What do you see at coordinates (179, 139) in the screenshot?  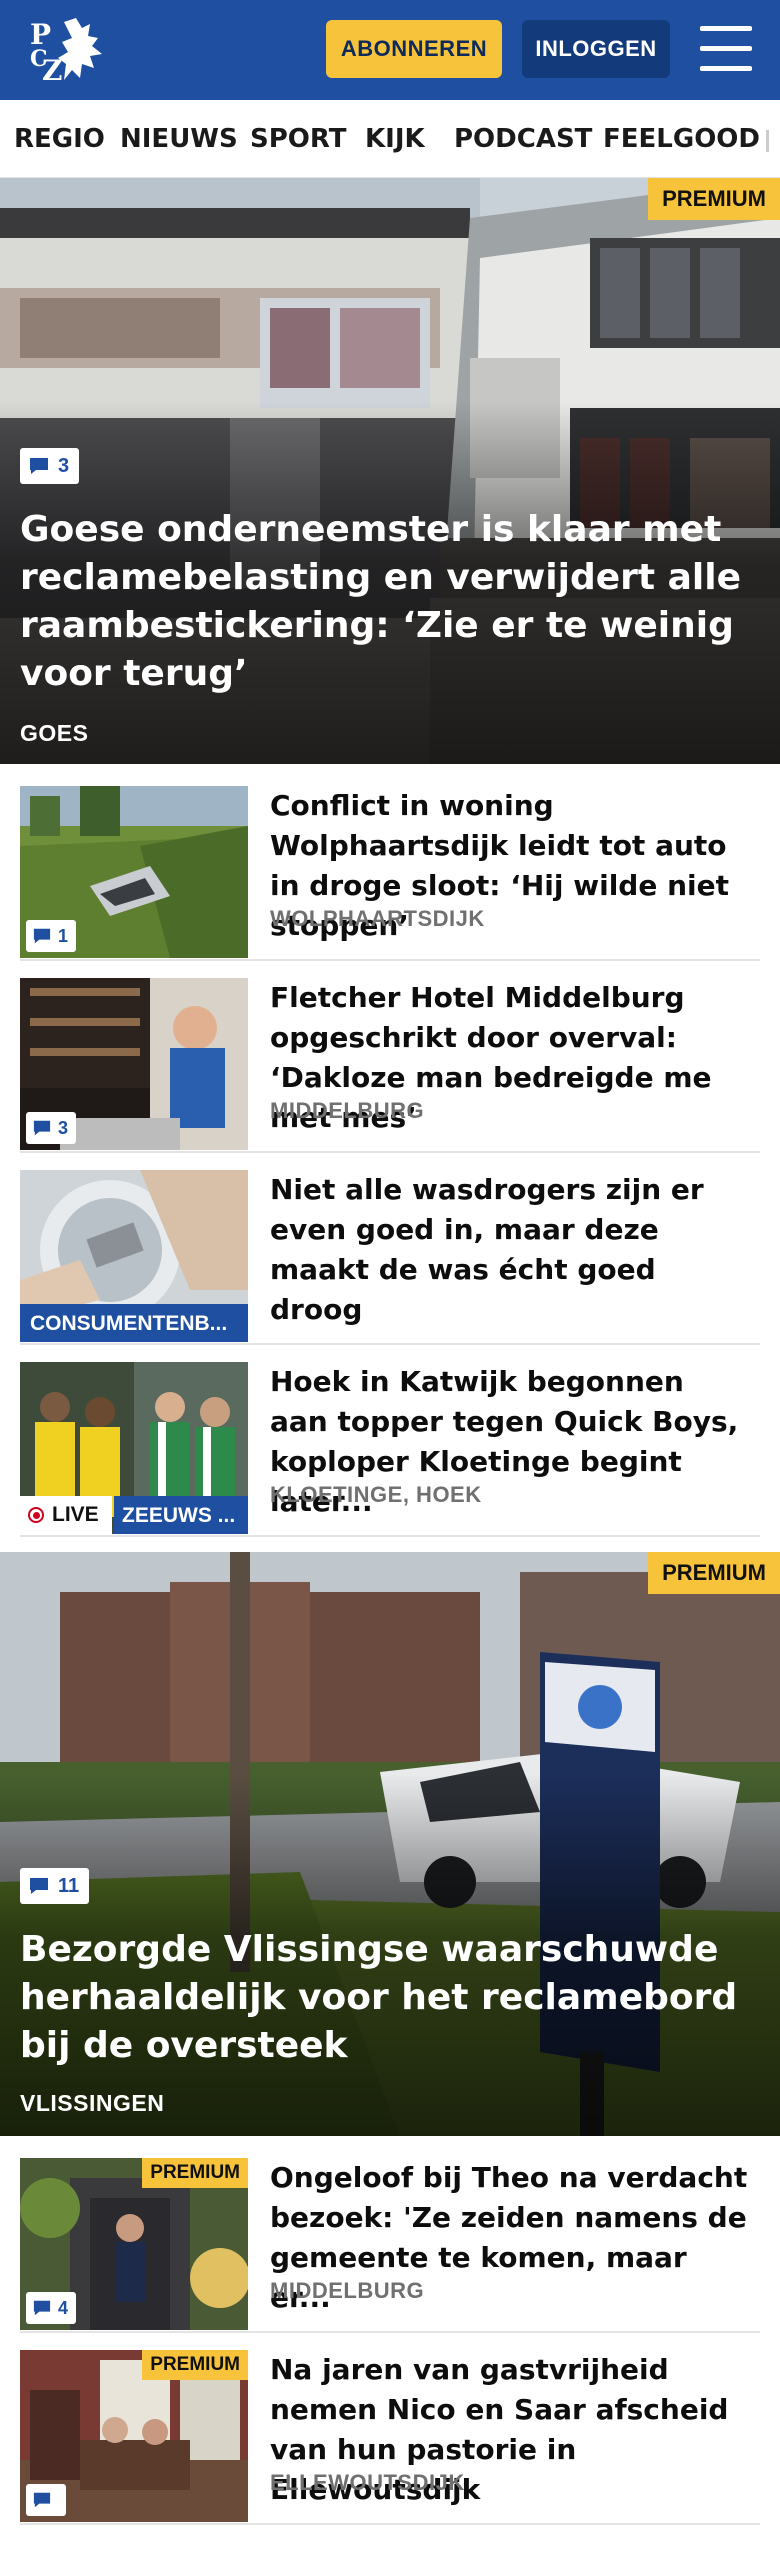 I see `nav-item-nieuws: NIEUWS` at bounding box center [179, 139].